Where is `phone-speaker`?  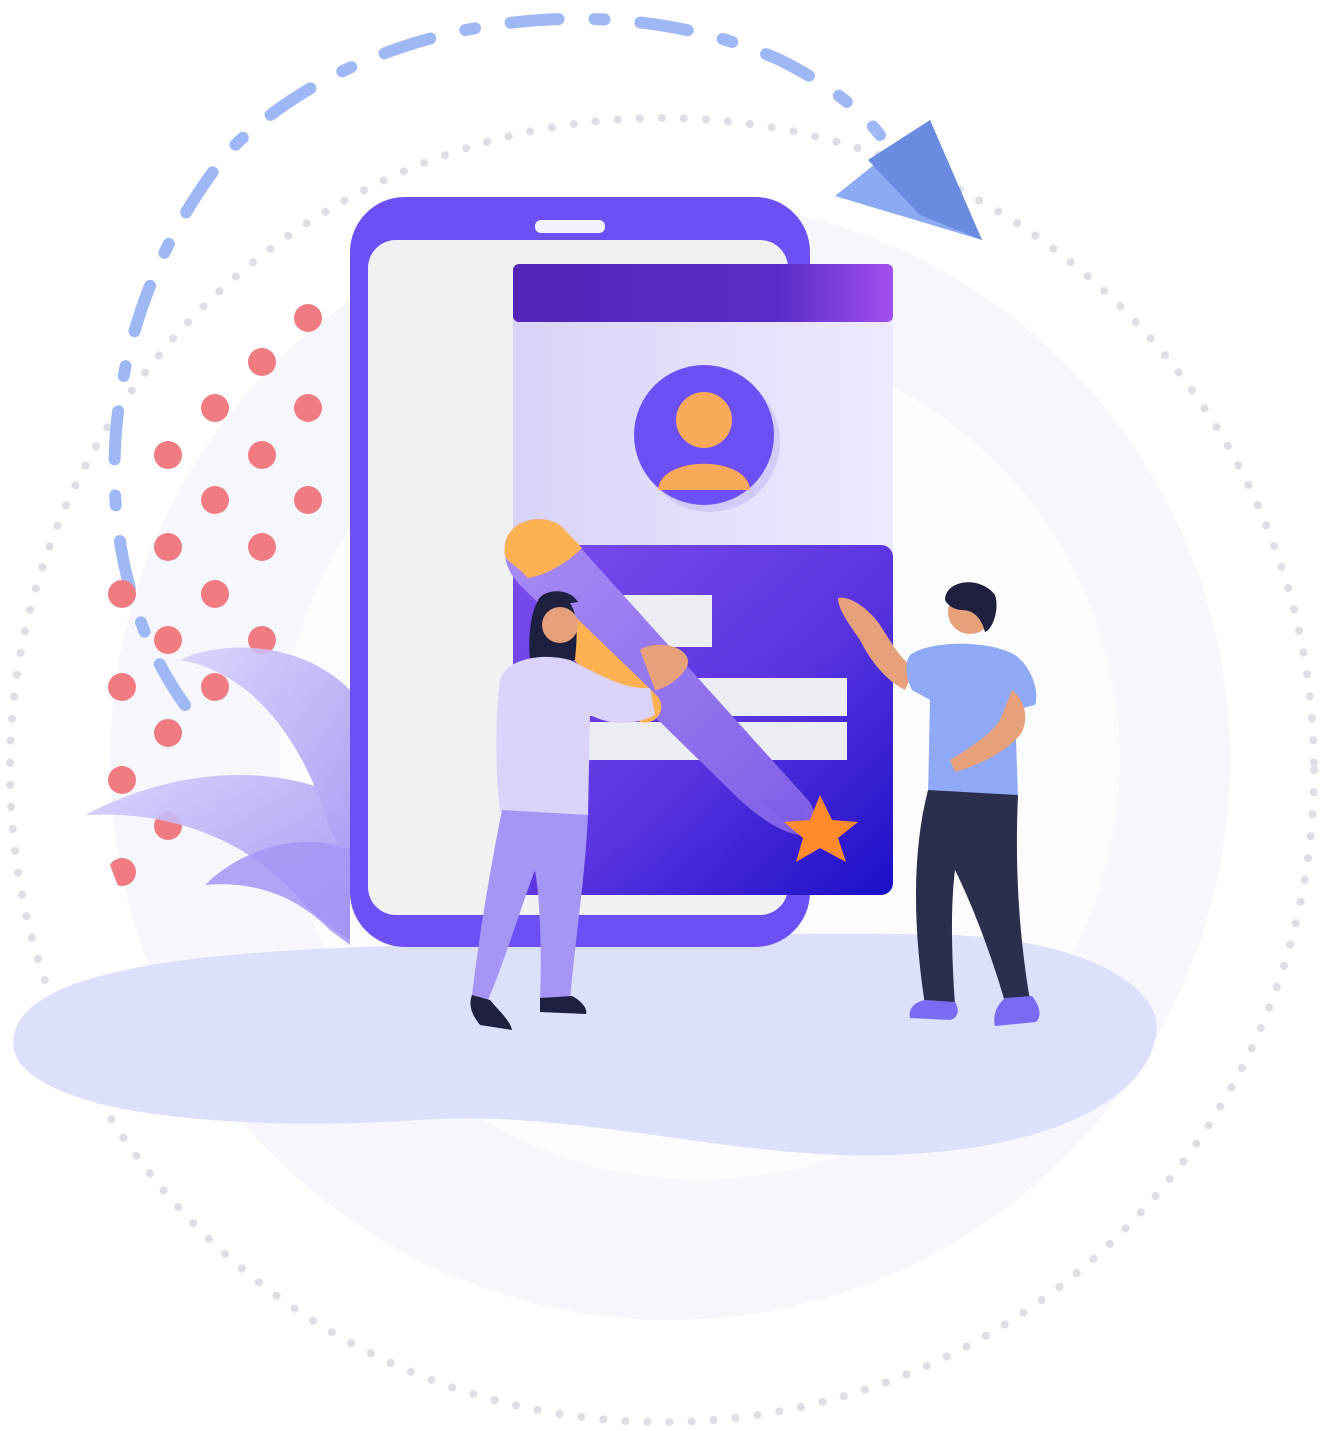 phone-speaker is located at coordinates (570, 226).